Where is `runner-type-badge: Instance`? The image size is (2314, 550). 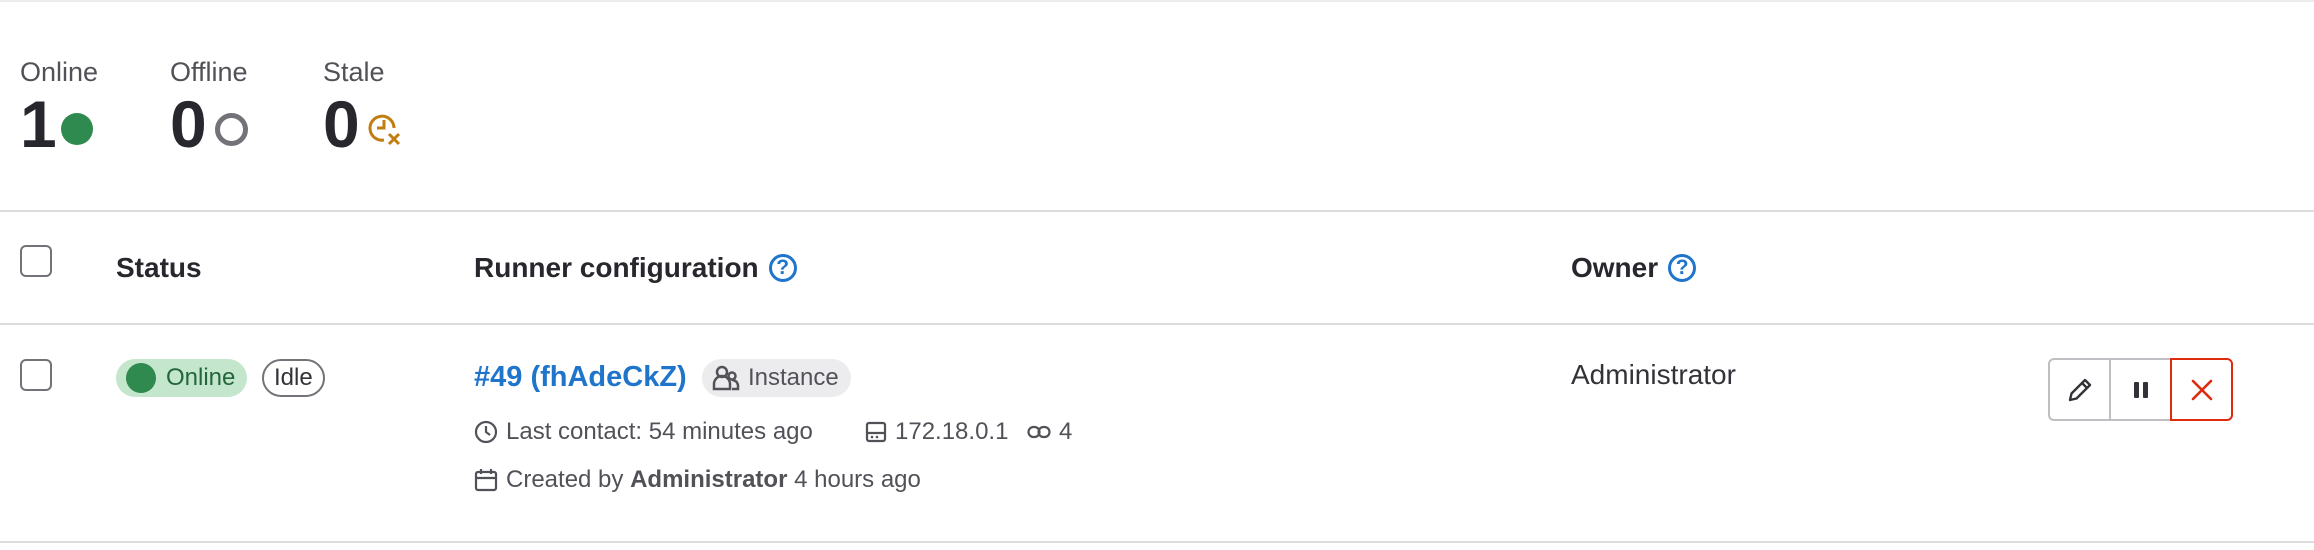 runner-type-badge: Instance is located at coordinates (776, 378).